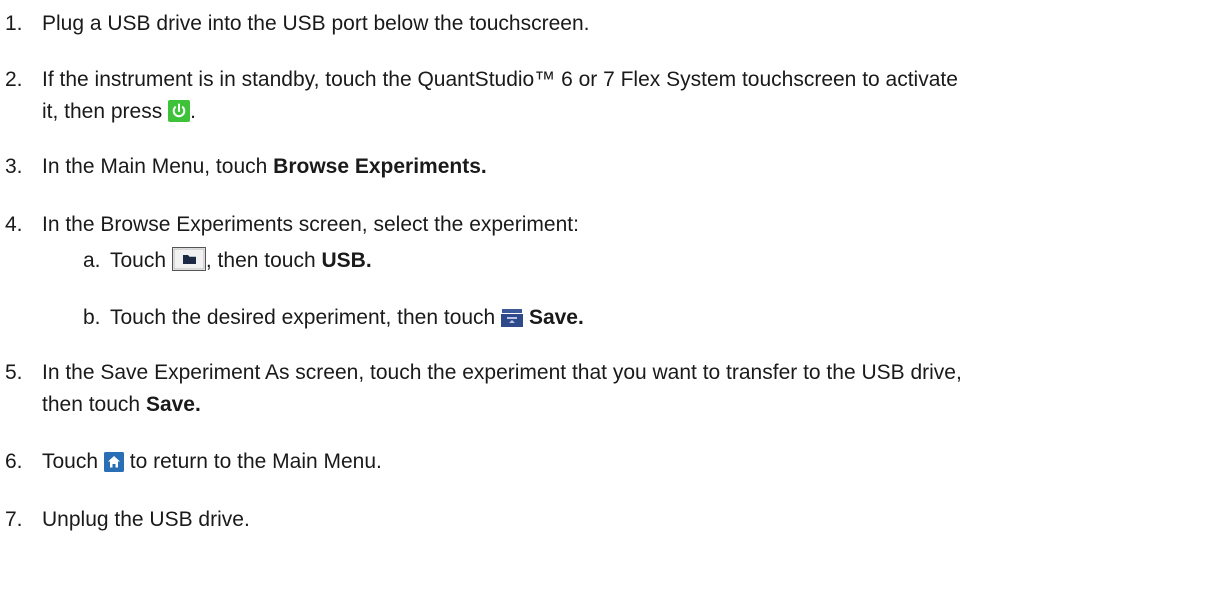  What do you see at coordinates (146, 519) in the screenshot?
I see `step-text: Unplug the USB drive.` at bounding box center [146, 519].